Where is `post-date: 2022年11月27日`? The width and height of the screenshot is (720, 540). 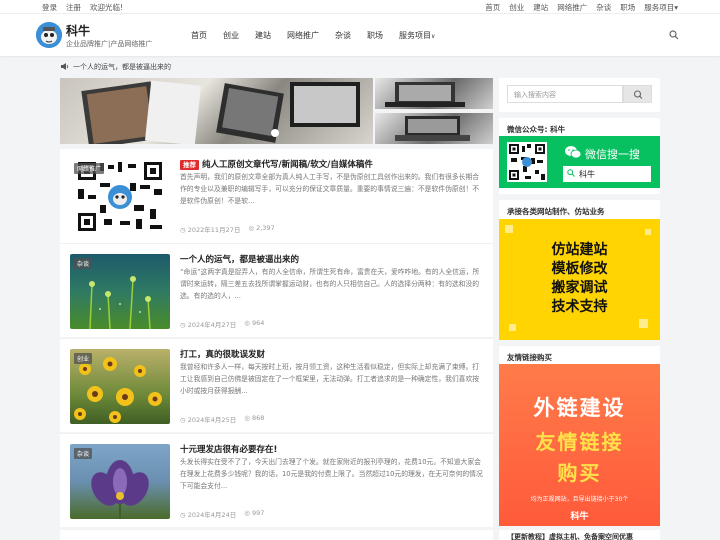 post-date: 2022年11月27日 is located at coordinates (214, 230).